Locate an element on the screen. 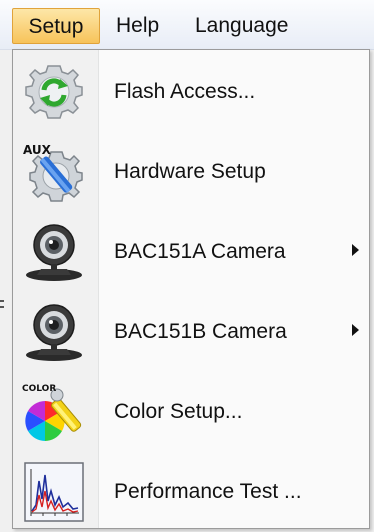 This screenshot has width=374, height=532. color-icon-text: COLOR is located at coordinates (39, 389).